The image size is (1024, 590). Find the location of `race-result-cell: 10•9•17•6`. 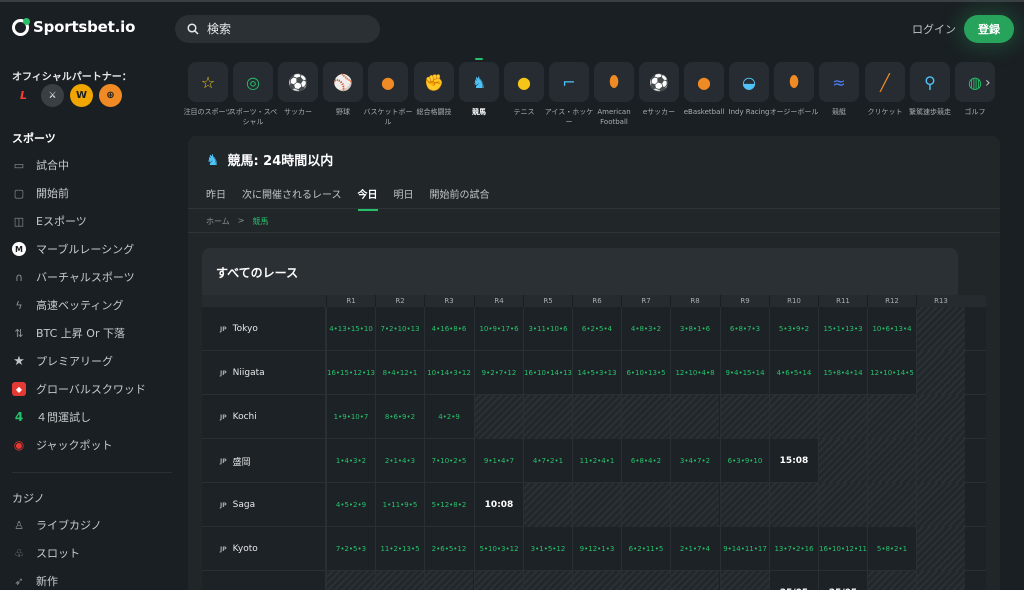

race-result-cell: 10•9•17•6 is located at coordinates (498, 329).